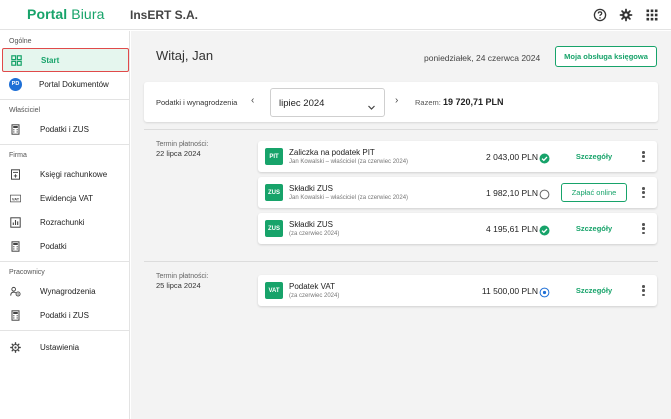  I want to click on total-label: Razem:, so click(428, 102).